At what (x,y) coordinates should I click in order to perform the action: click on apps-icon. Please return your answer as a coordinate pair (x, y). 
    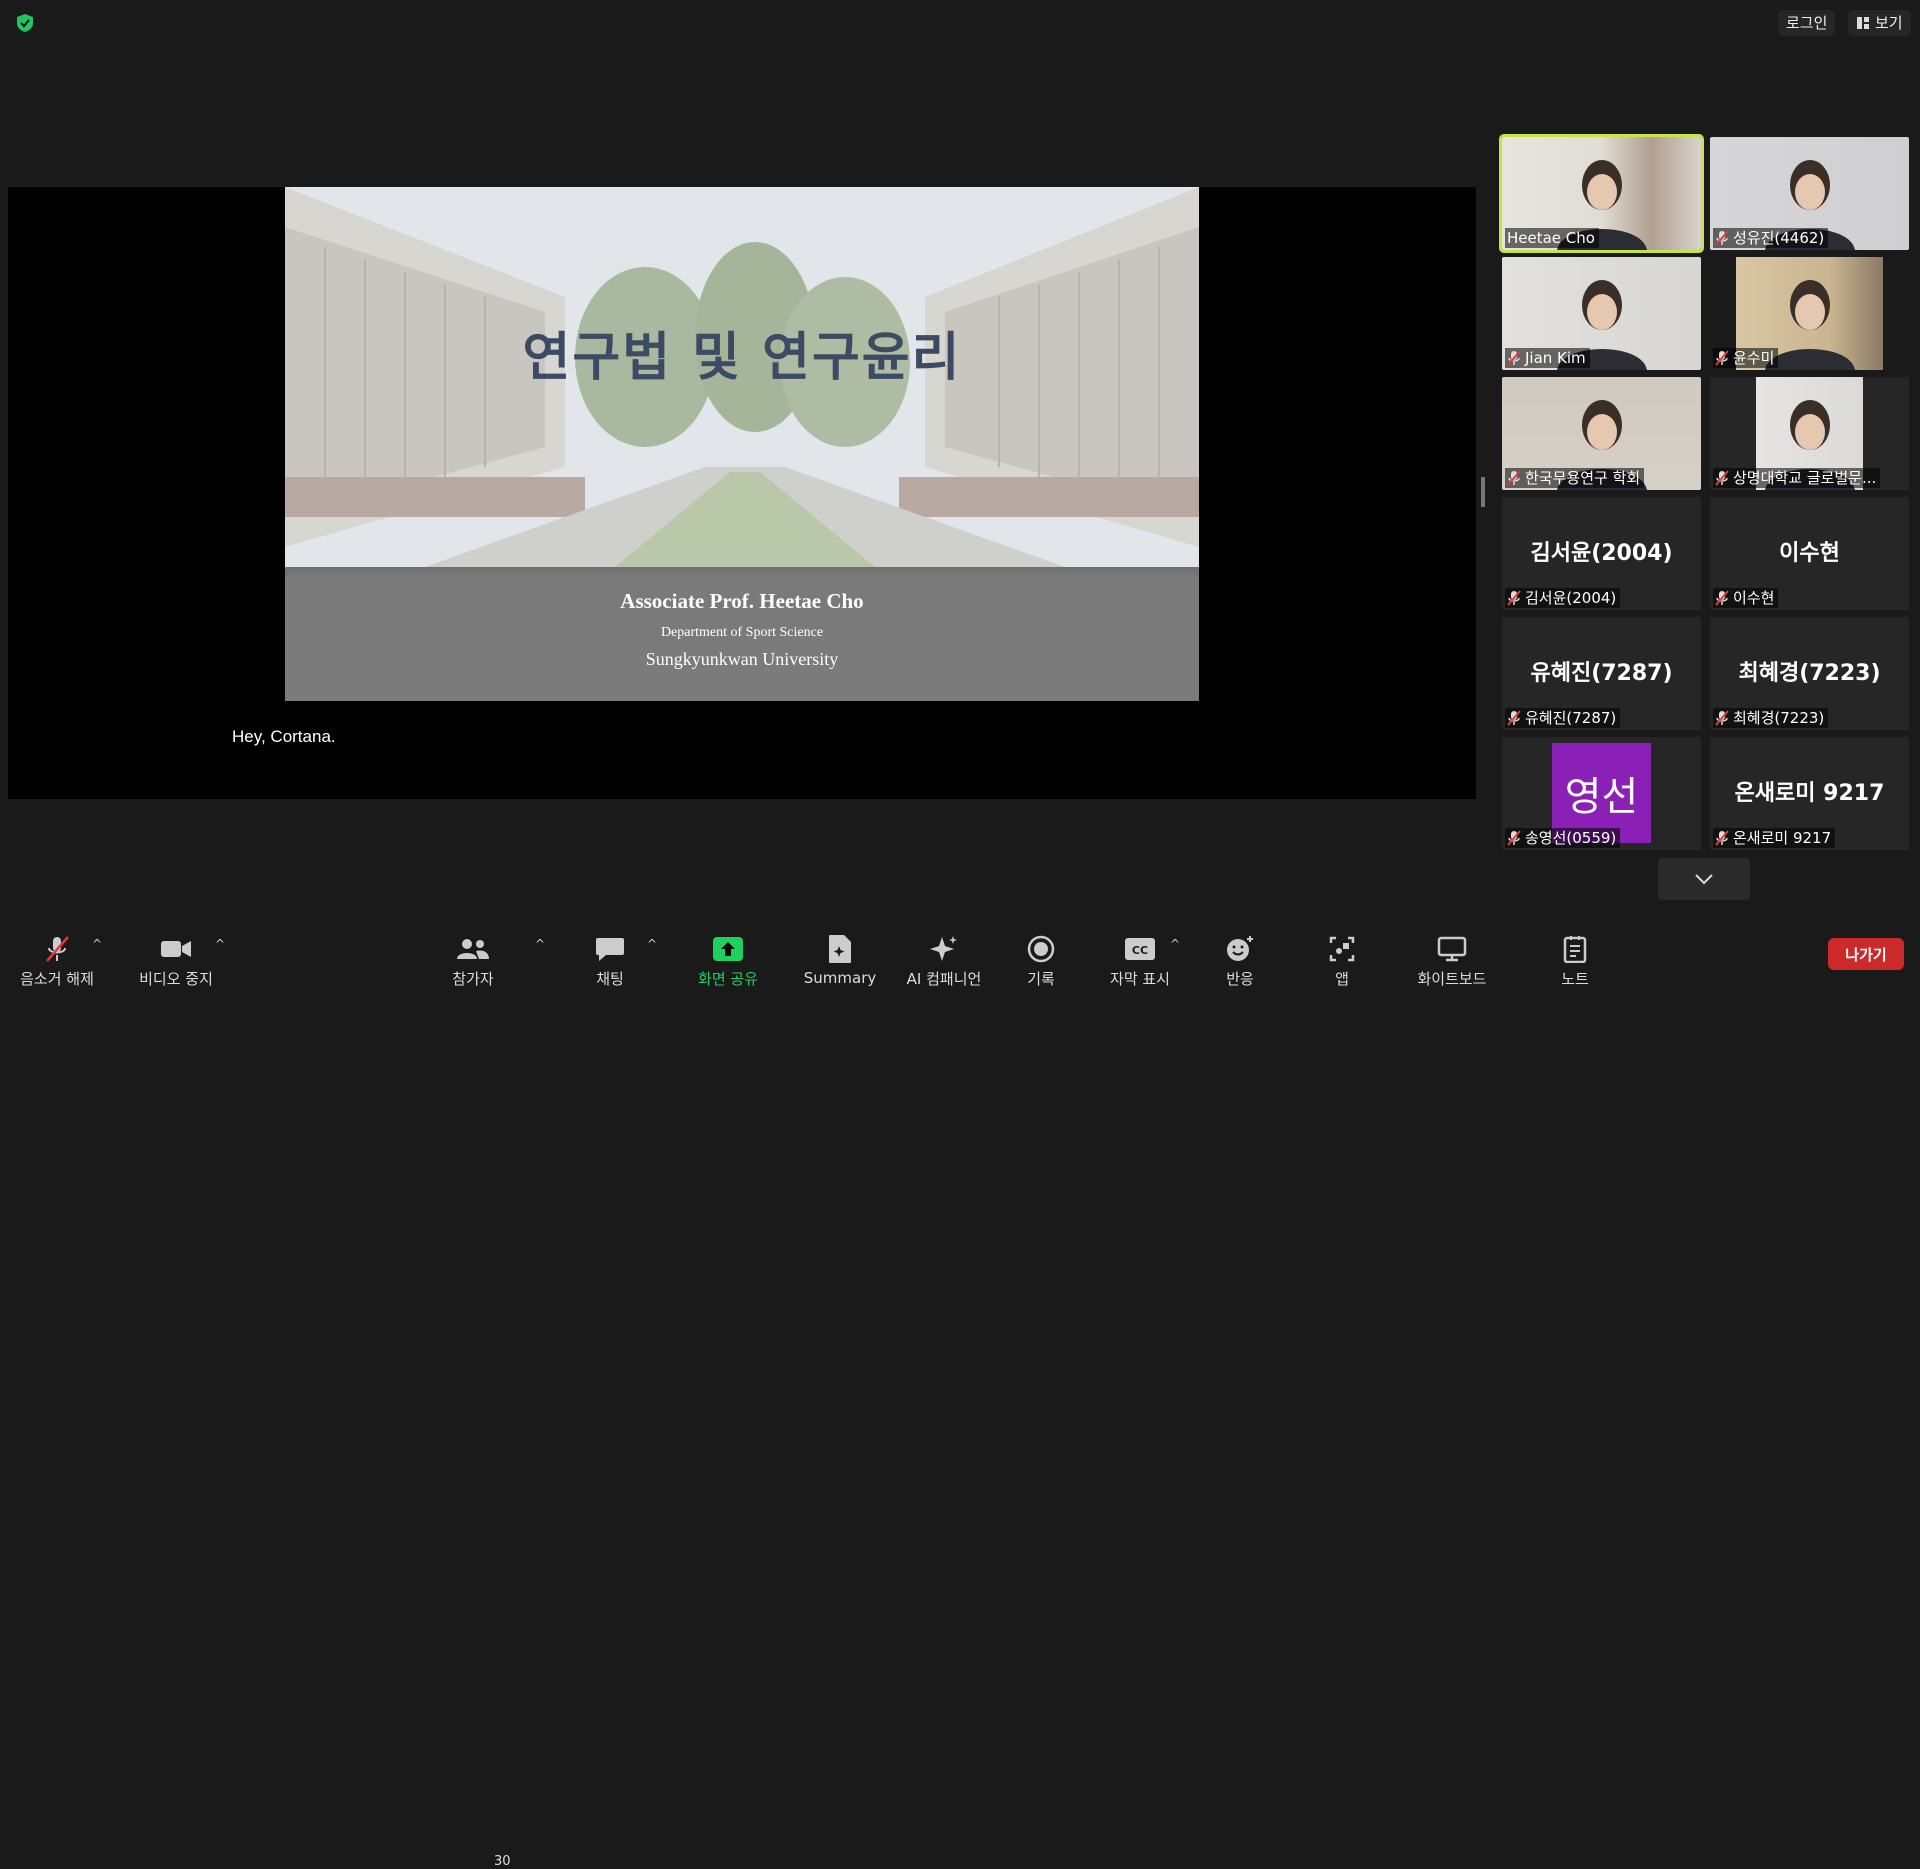
    Looking at the image, I should click on (1342, 948).